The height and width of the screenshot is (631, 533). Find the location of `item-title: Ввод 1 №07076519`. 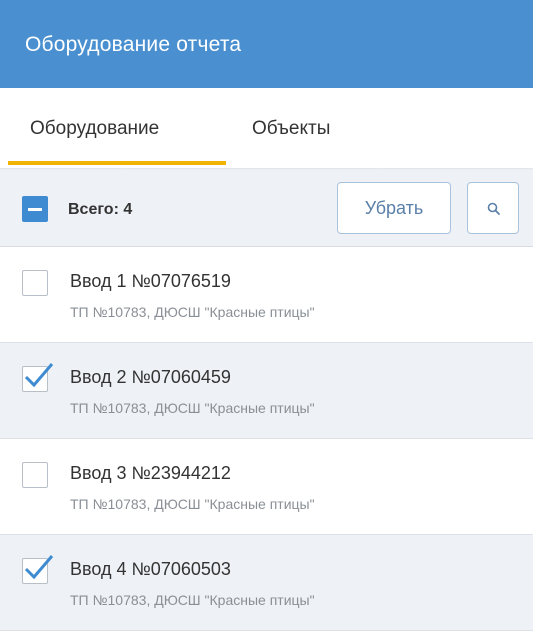

item-title: Ввод 1 №07076519 is located at coordinates (150, 281).